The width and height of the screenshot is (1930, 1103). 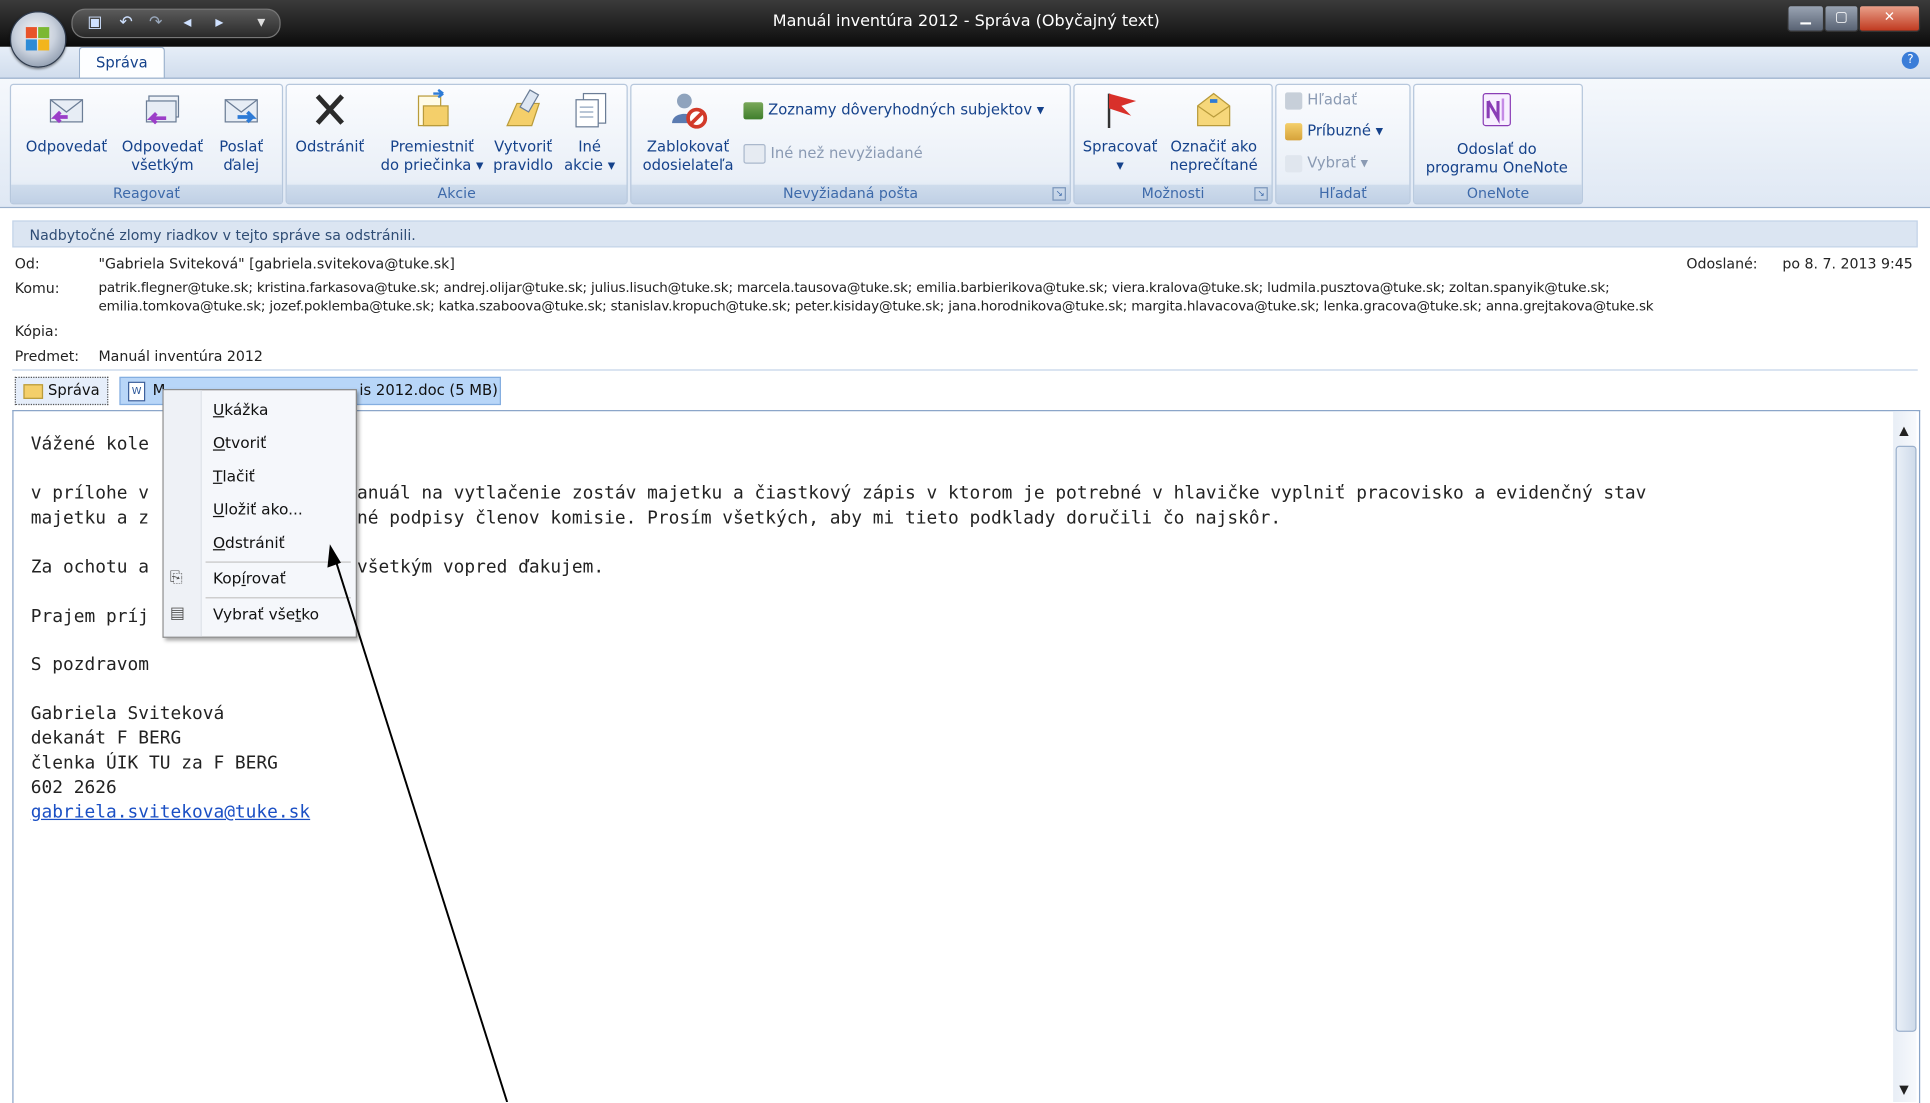 I want to click on signature-phone: 602 2626, so click(x=73, y=788).